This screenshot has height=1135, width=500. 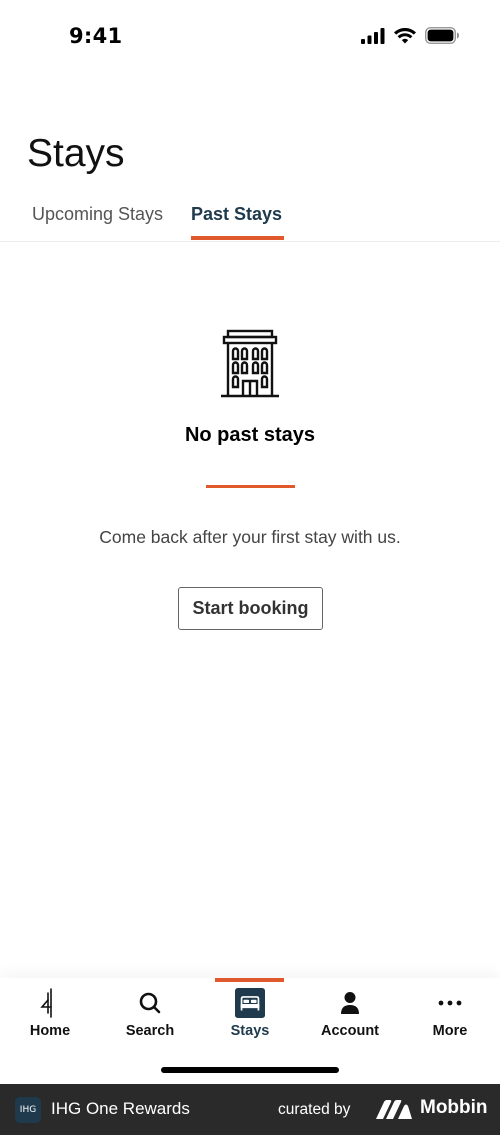 I want to click on hotel-building-icon, so click(x=250, y=363).